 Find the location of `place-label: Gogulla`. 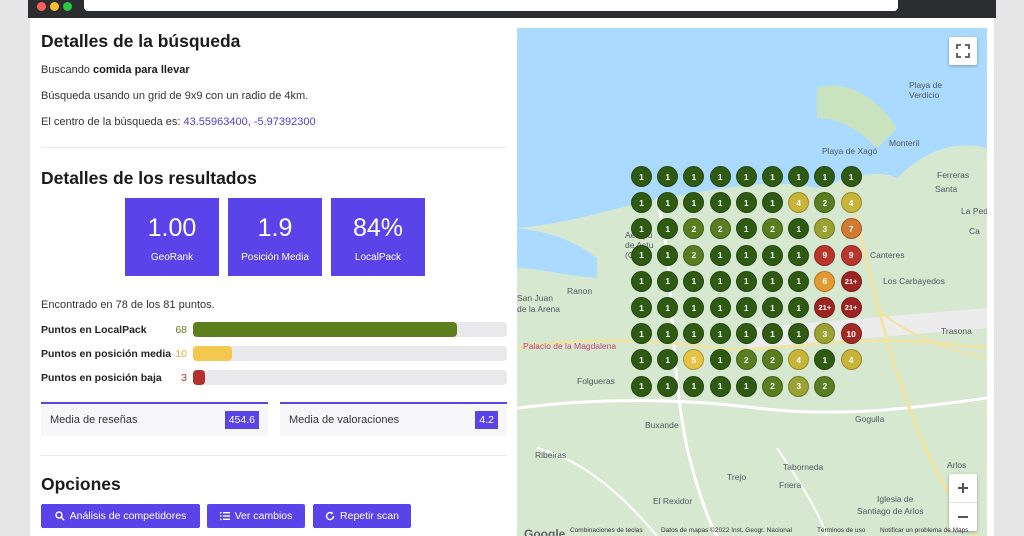

place-label: Gogulla is located at coordinates (870, 419).